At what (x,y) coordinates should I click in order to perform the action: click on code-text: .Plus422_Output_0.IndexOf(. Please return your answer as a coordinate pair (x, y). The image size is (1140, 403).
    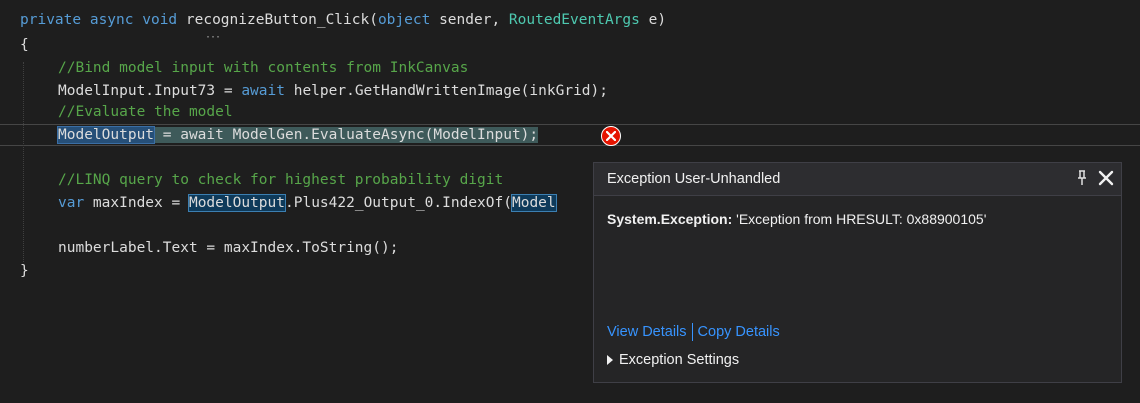
    Looking at the image, I should click on (398, 203).